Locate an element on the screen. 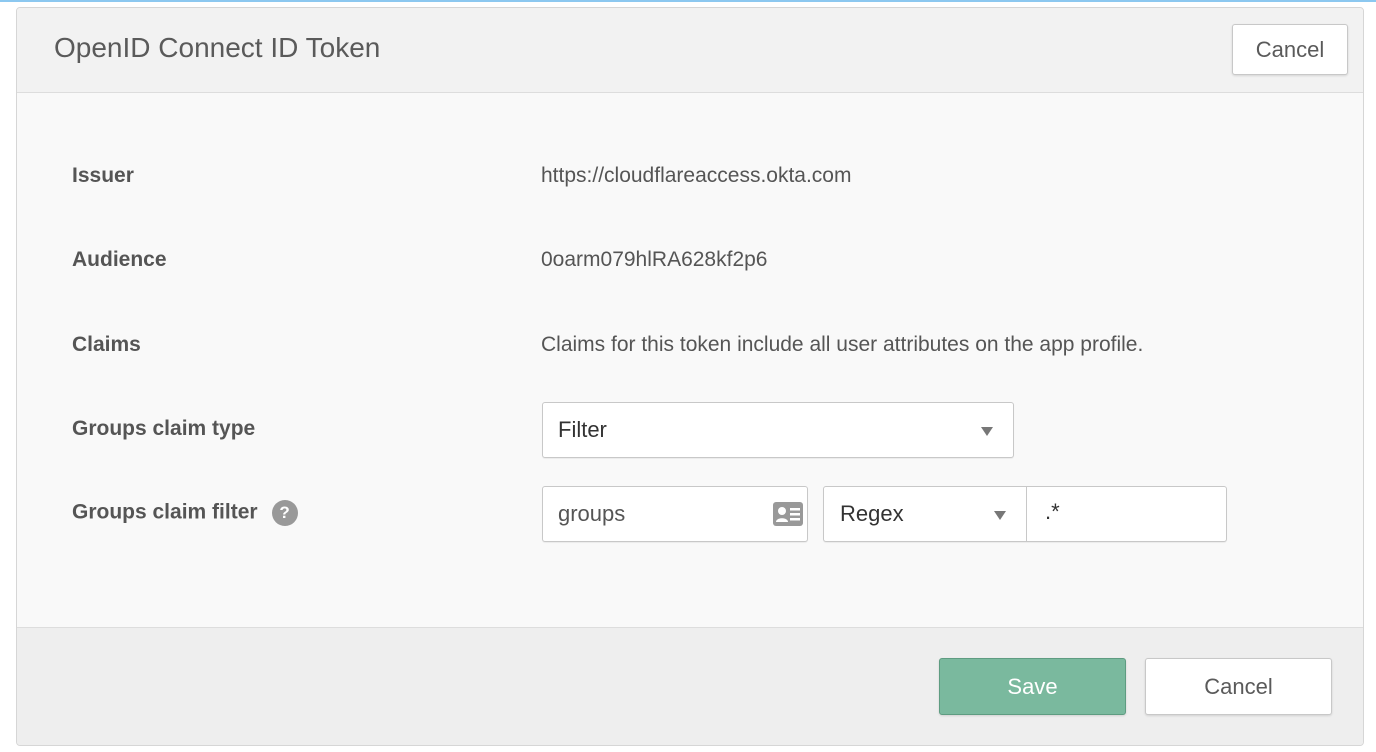 The height and width of the screenshot is (752, 1376). audience-label: Audience is located at coordinates (119, 259).